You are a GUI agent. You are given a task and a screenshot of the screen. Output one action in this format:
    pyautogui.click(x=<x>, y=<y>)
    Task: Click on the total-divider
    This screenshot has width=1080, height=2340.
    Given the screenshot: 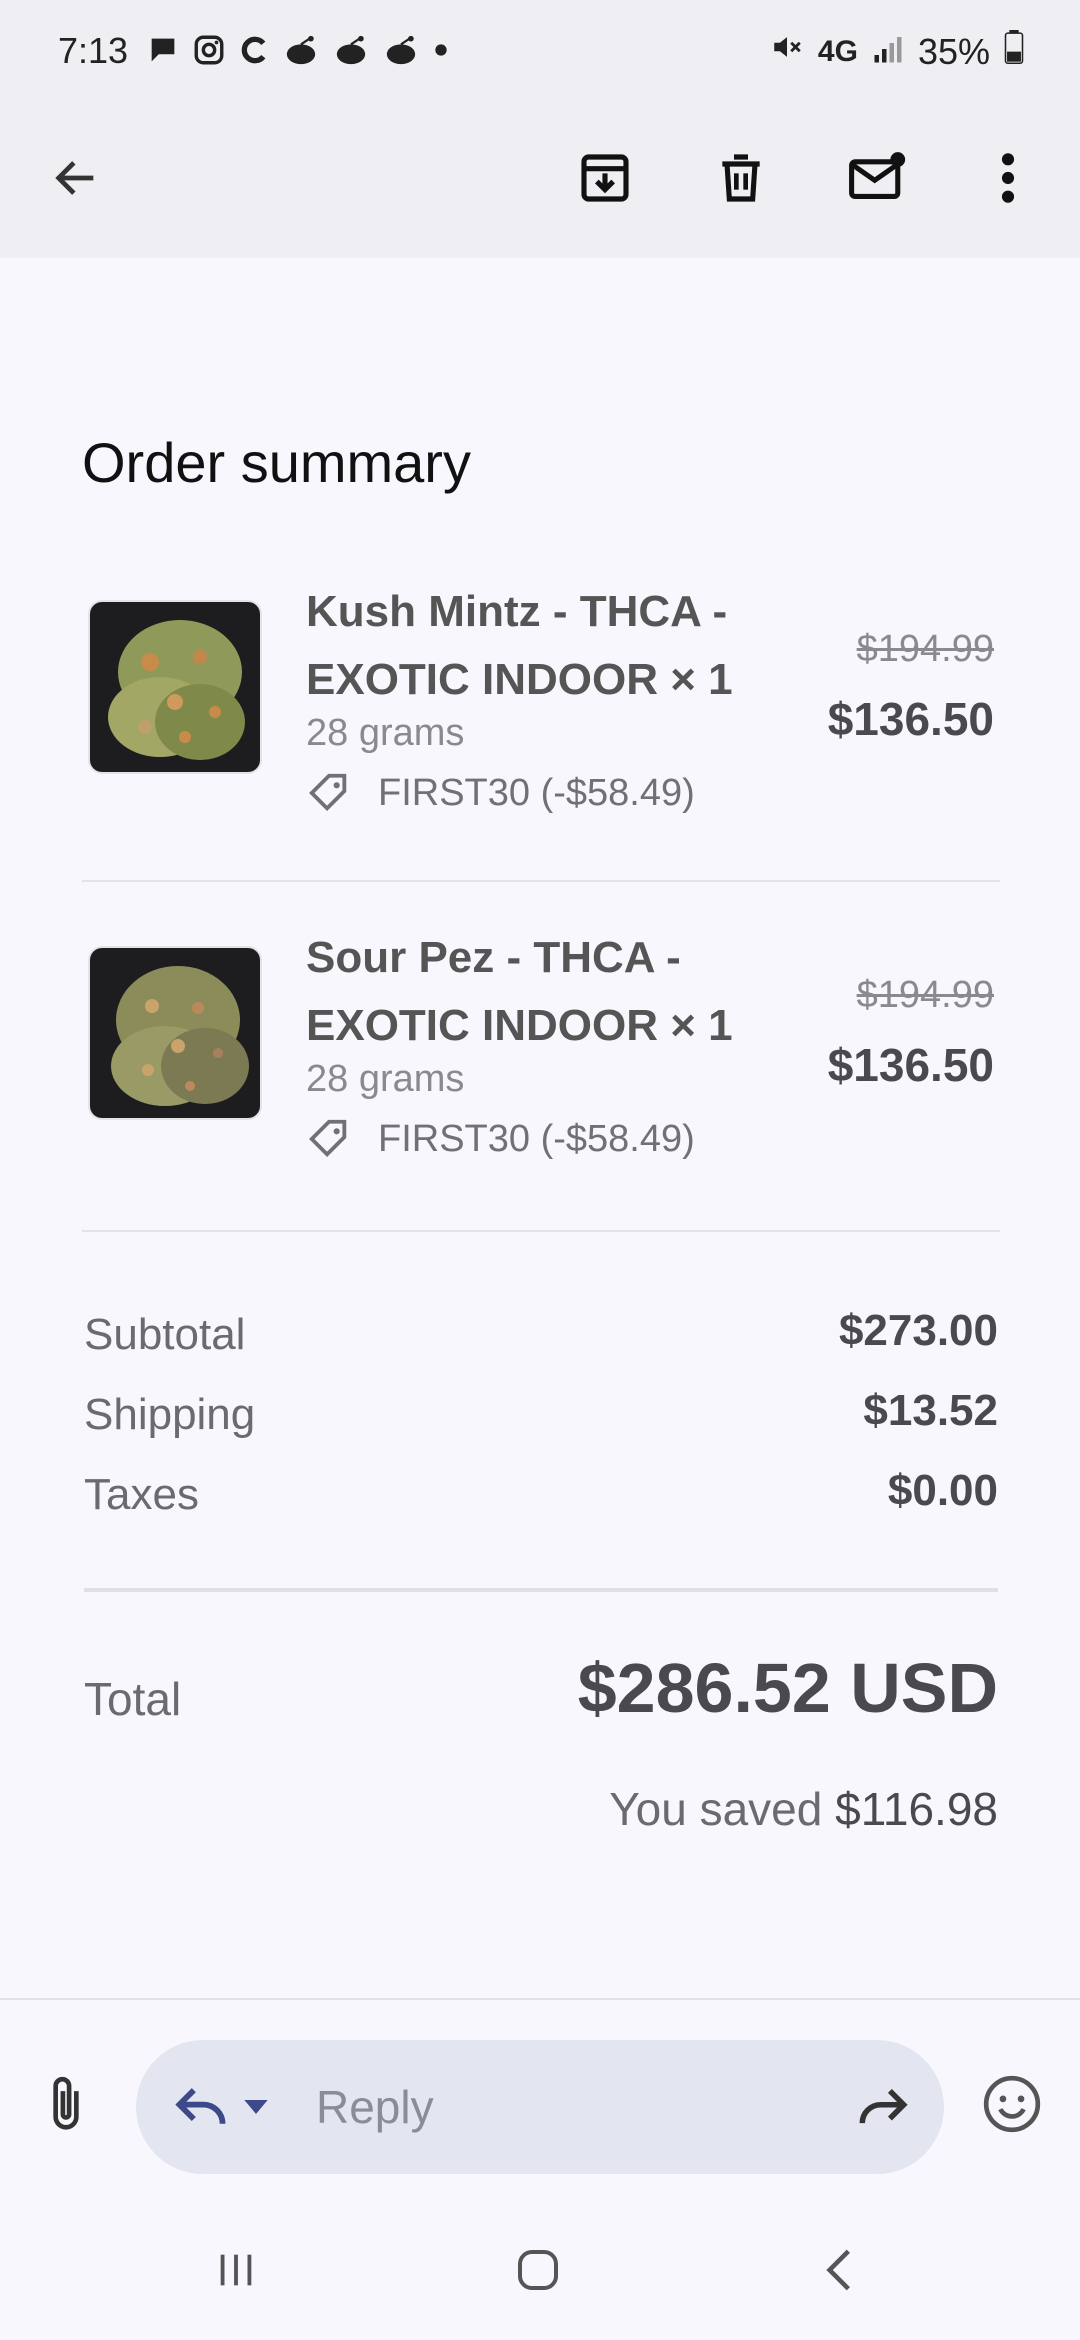 What is the action you would take?
    pyautogui.click(x=541, y=1590)
    